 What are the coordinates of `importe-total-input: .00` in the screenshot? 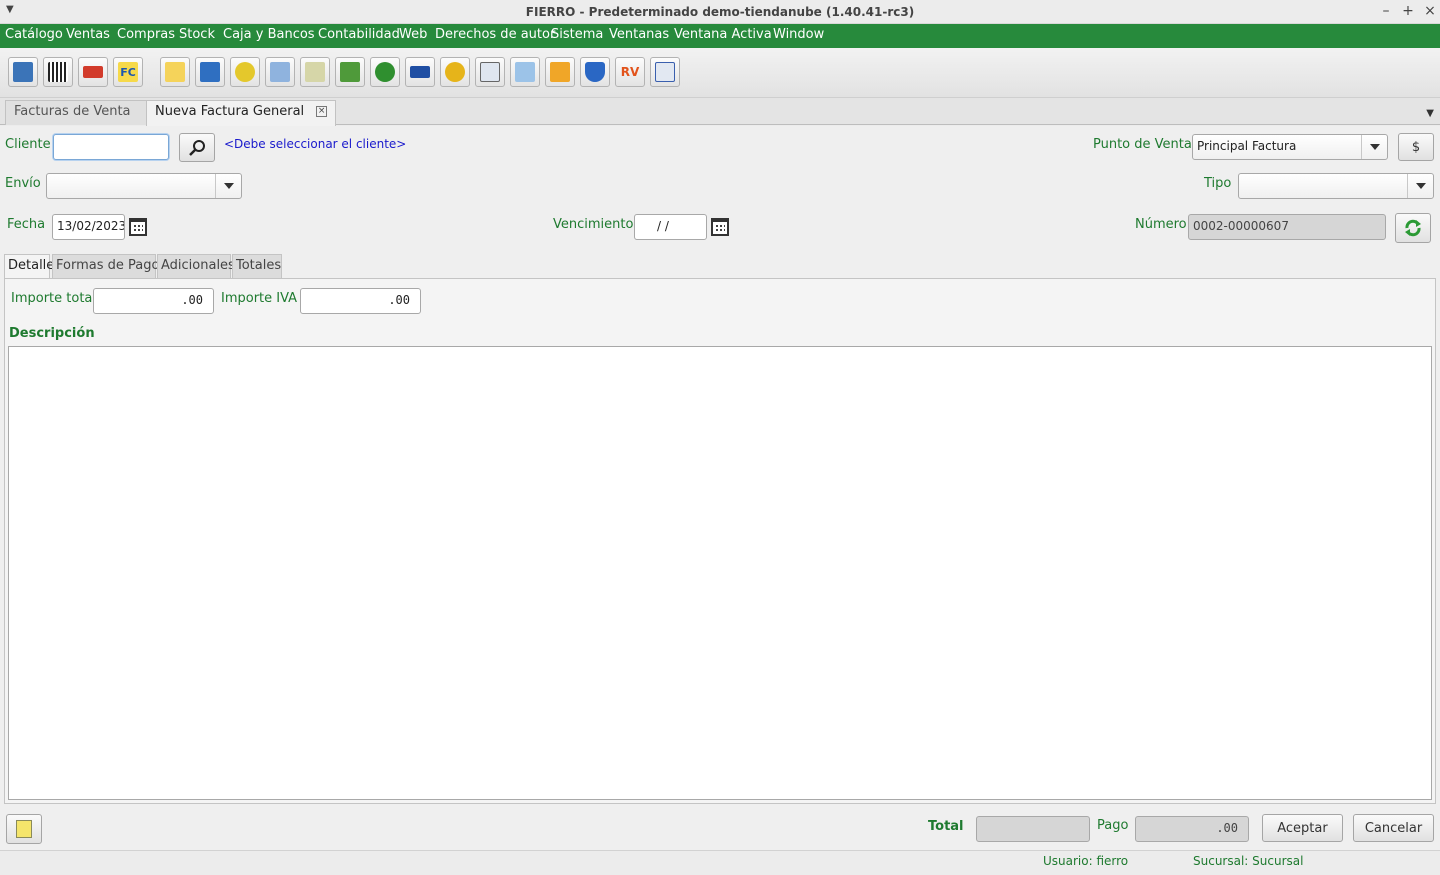 It's located at (153, 301).